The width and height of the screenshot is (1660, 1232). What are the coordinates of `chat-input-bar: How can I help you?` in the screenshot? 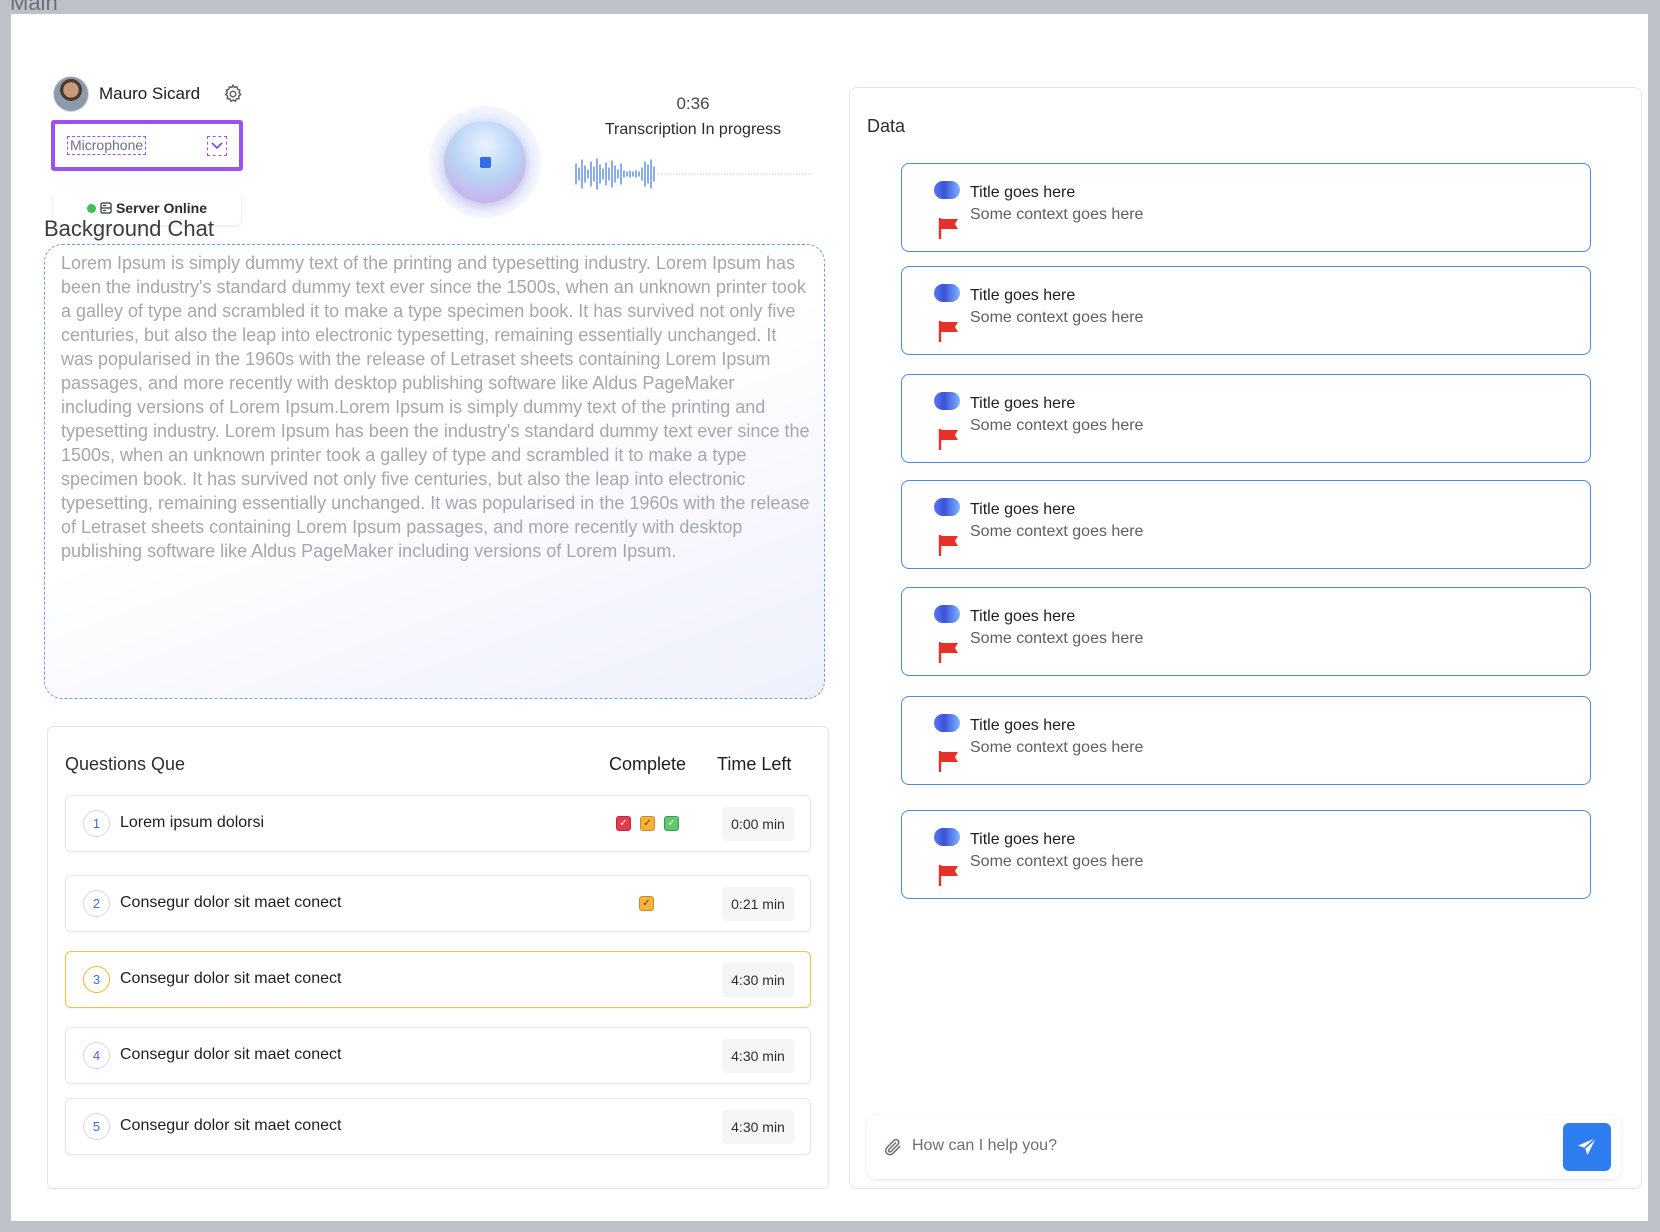 It's located at (1244, 1147).